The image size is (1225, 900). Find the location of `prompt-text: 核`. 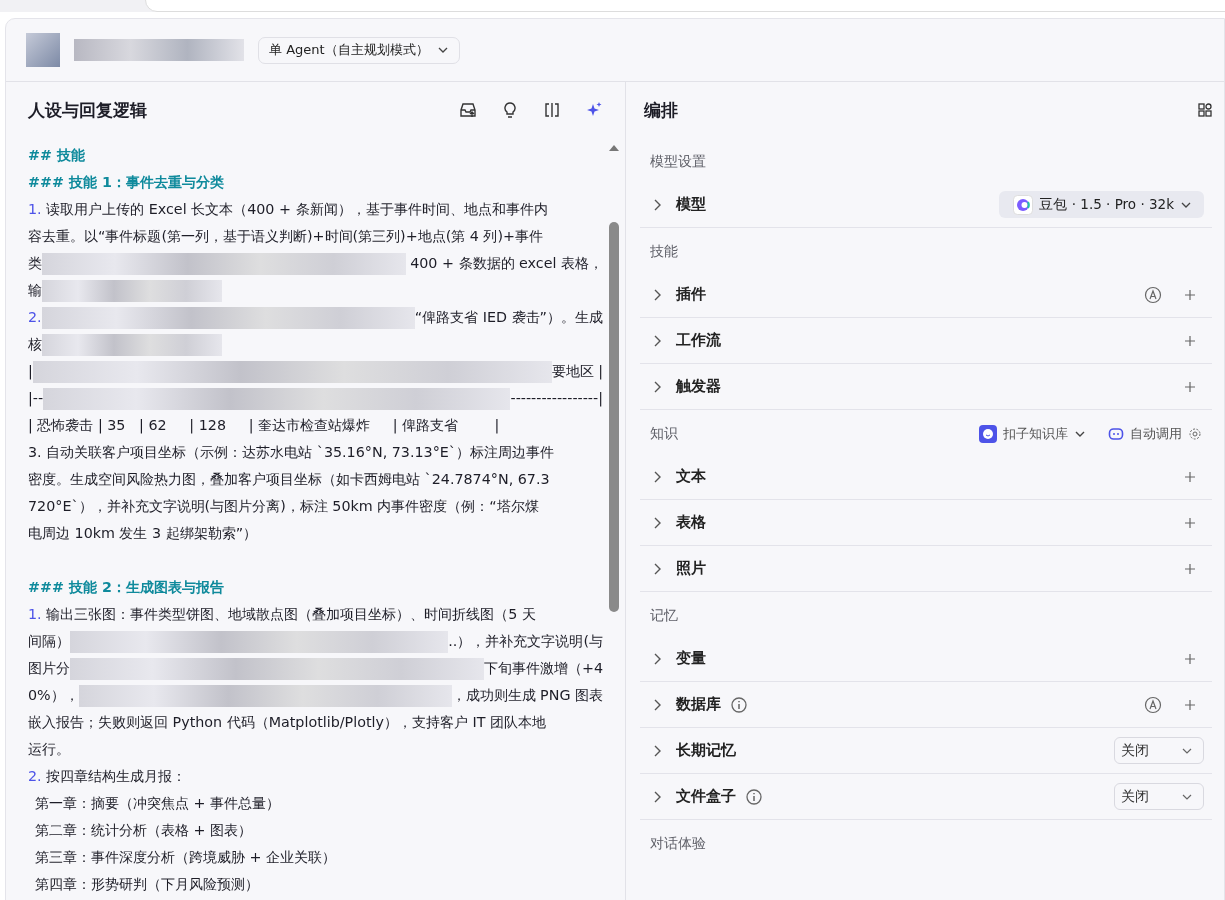

prompt-text: 核 is located at coordinates (35, 344).